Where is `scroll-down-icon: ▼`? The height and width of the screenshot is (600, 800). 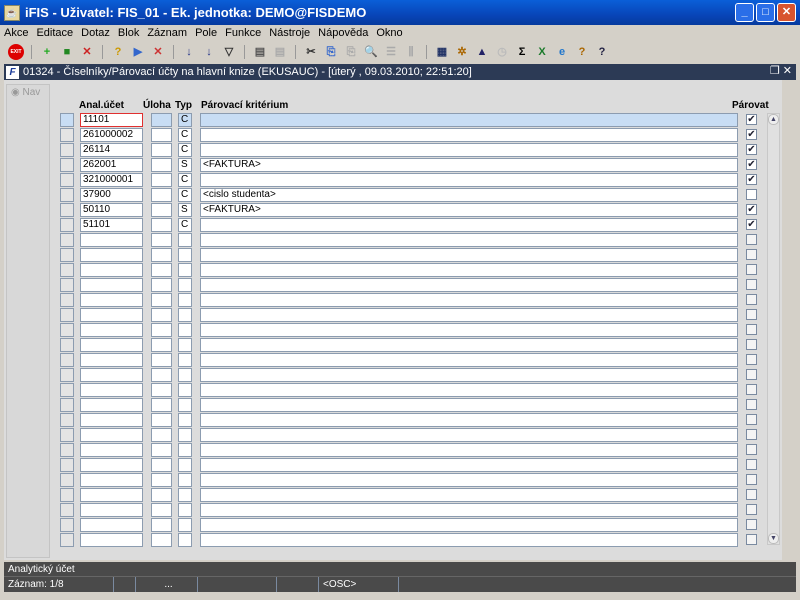
scroll-down-icon: ▼ is located at coordinates (773, 538).